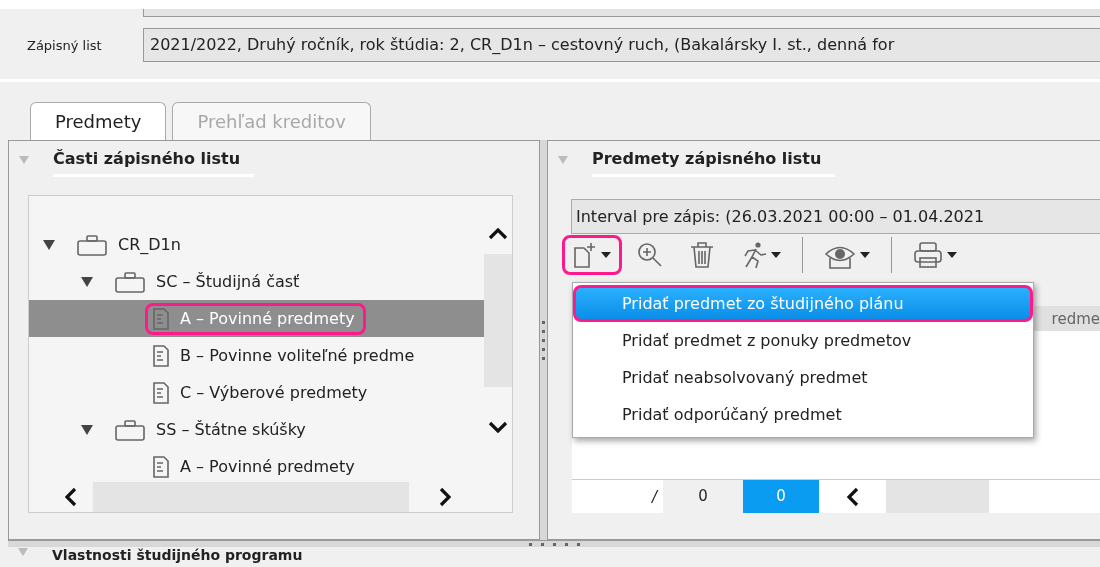  I want to click on page-count: 0, so click(703, 496).